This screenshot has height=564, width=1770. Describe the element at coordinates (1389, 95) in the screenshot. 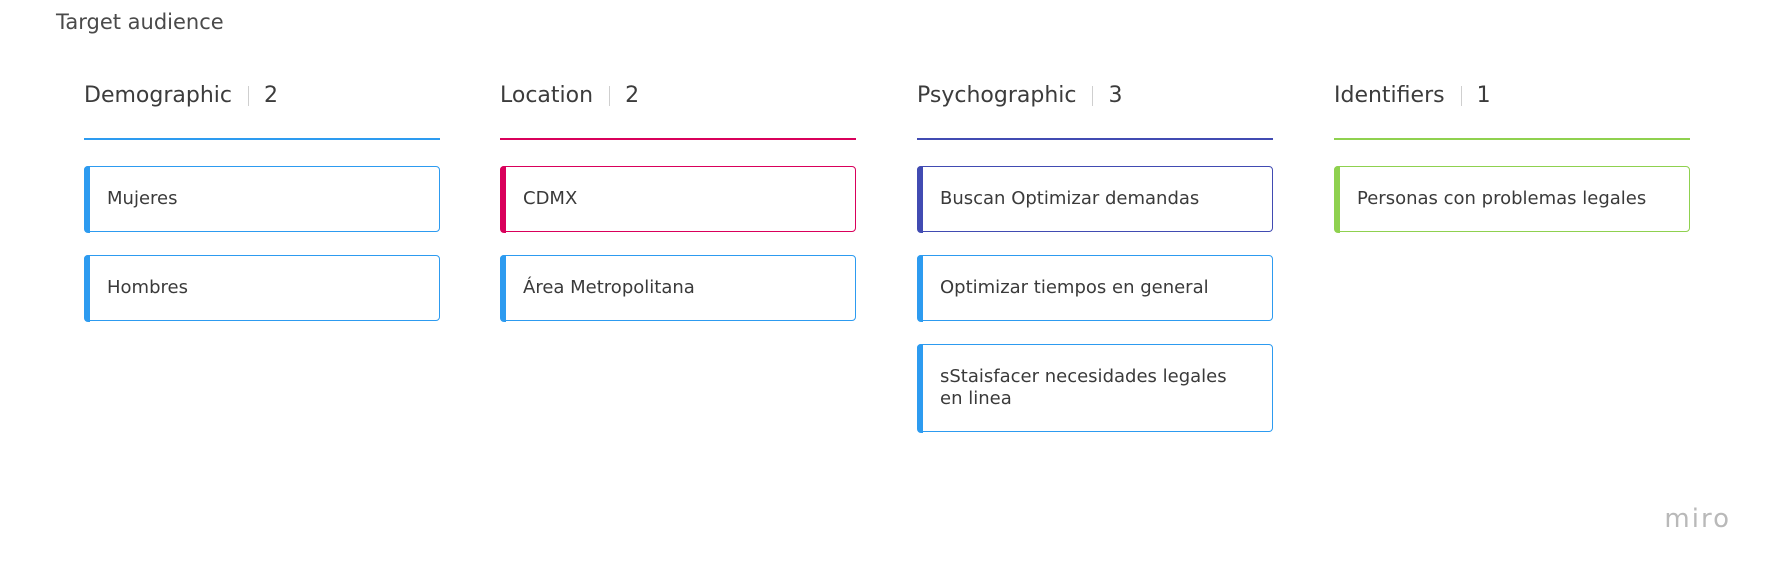

I see `column-title: Identifiers` at that location.